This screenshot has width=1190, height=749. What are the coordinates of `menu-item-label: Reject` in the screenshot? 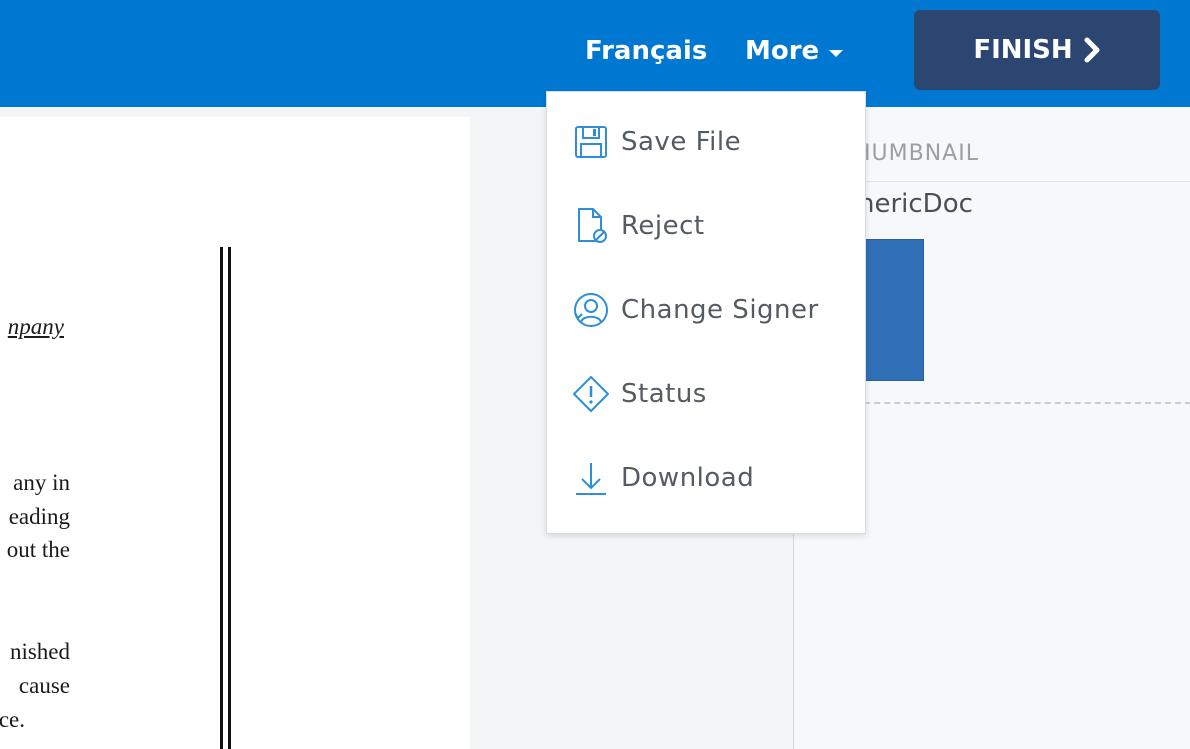 It's located at (663, 226).